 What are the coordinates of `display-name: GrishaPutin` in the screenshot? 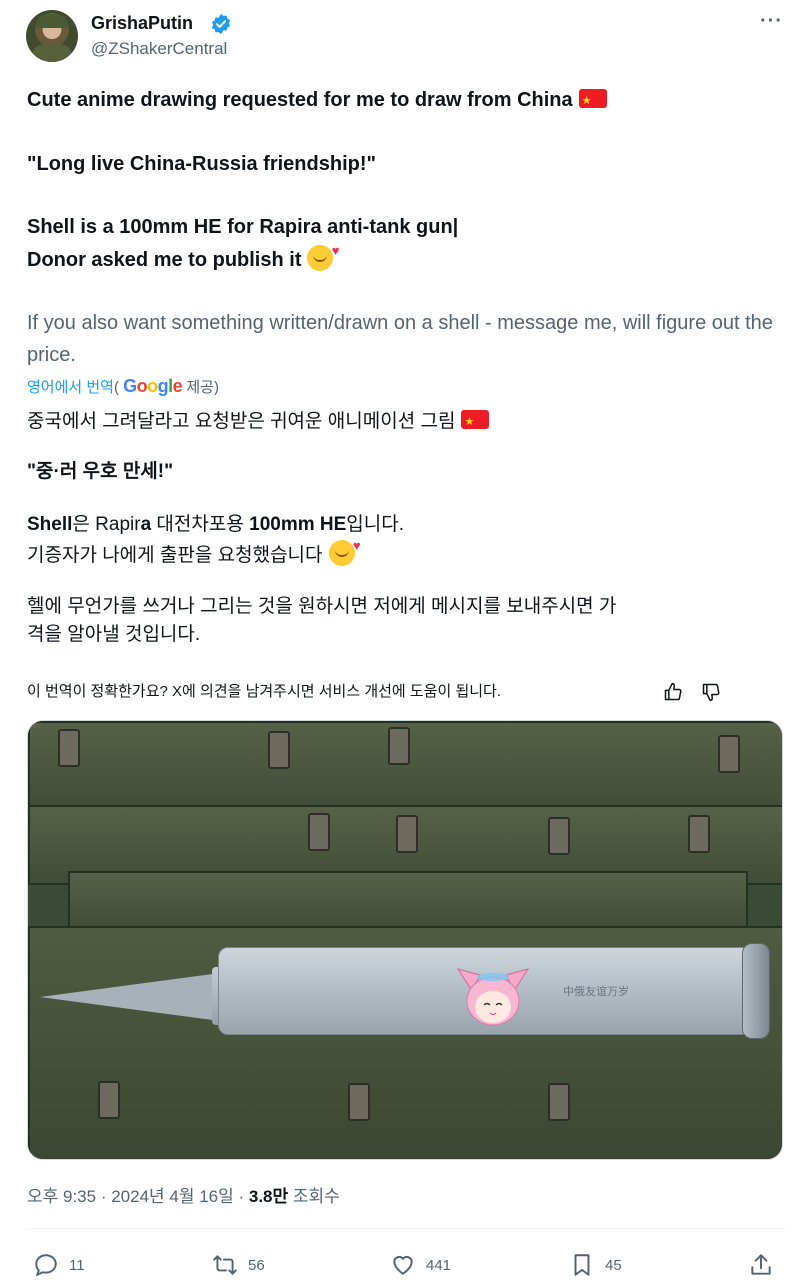 It's located at (142, 23).